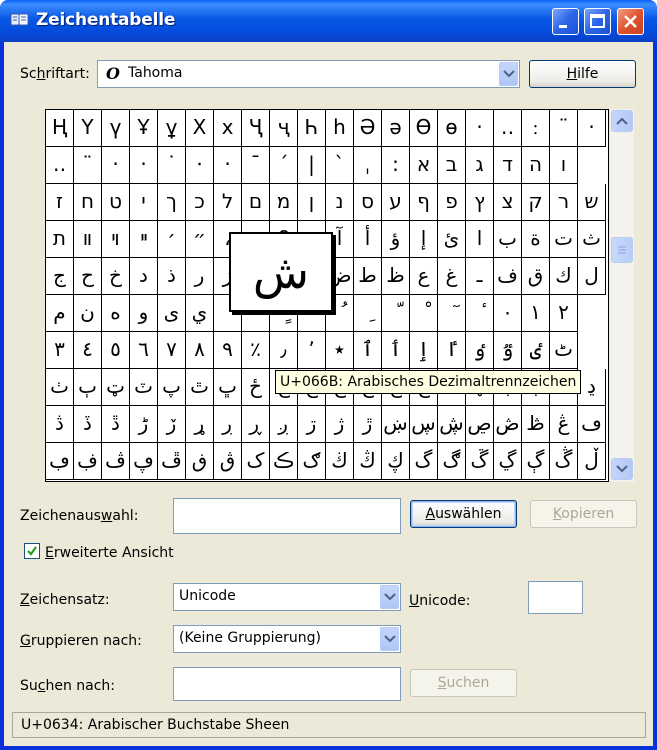  I want to click on character-cell: ڠ, so click(564, 424).